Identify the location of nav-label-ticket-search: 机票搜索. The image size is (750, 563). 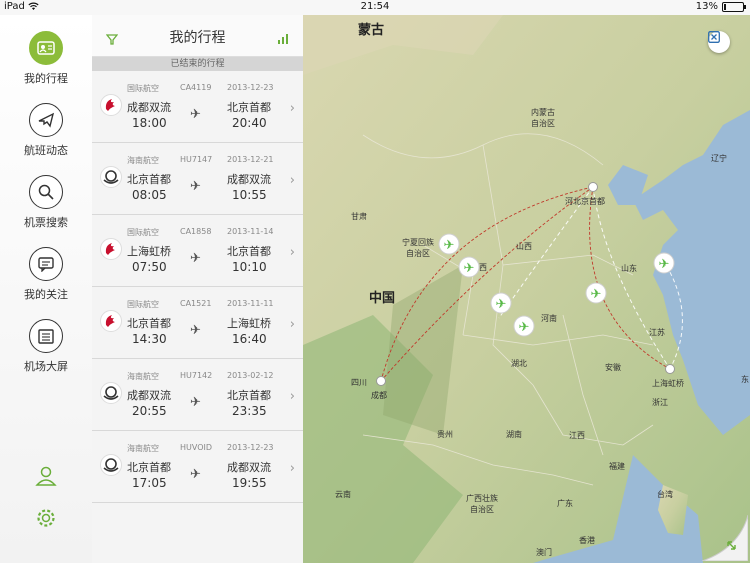
(46, 222).